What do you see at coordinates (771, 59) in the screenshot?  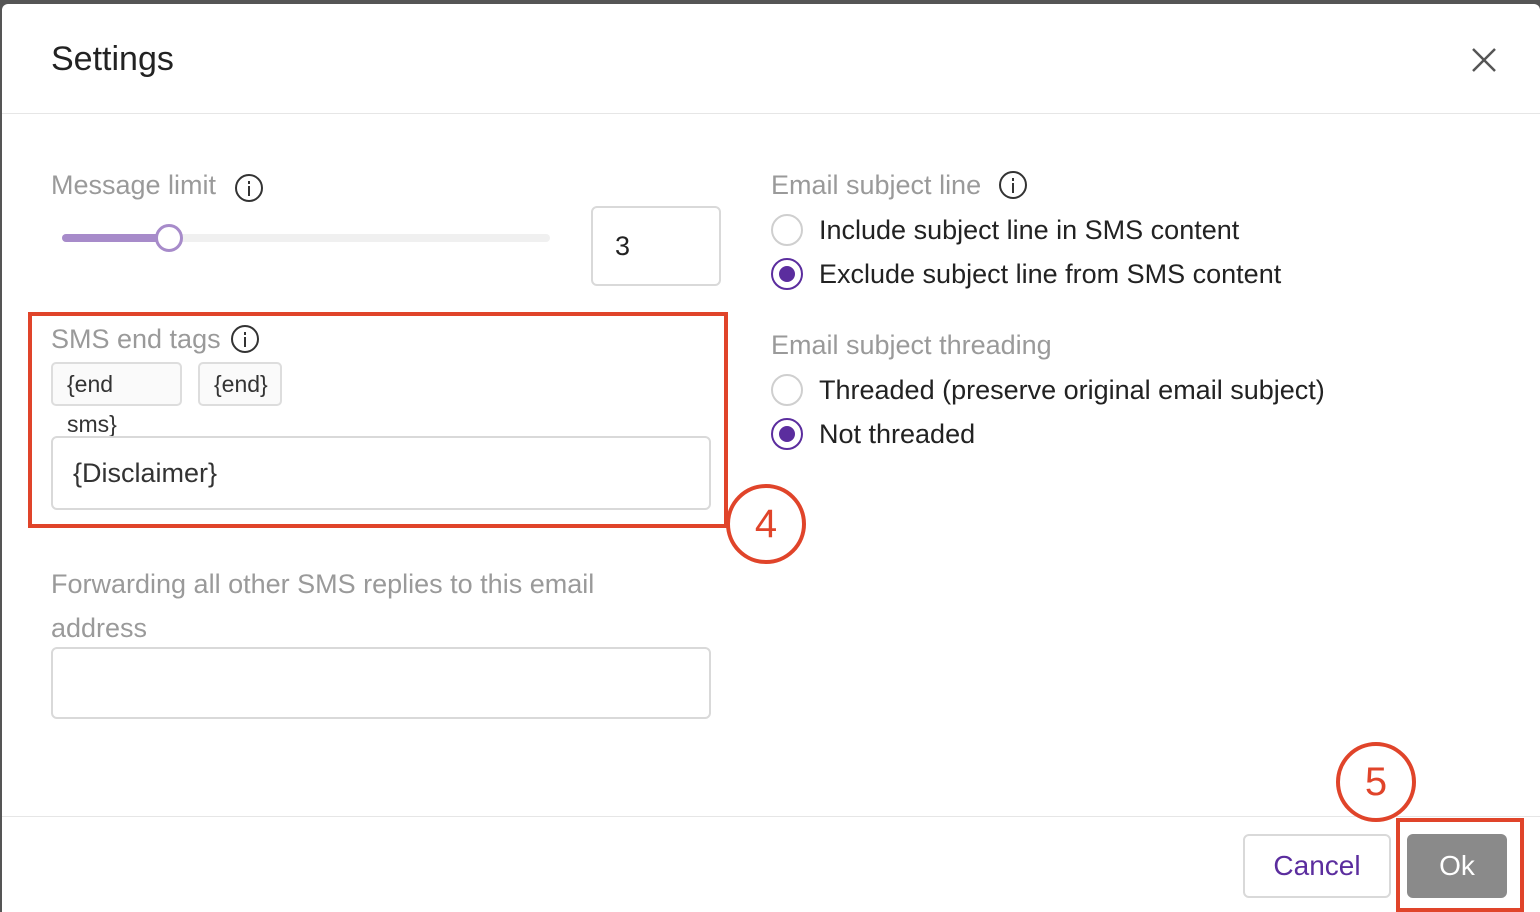 I see `dialog-header: Settings` at bounding box center [771, 59].